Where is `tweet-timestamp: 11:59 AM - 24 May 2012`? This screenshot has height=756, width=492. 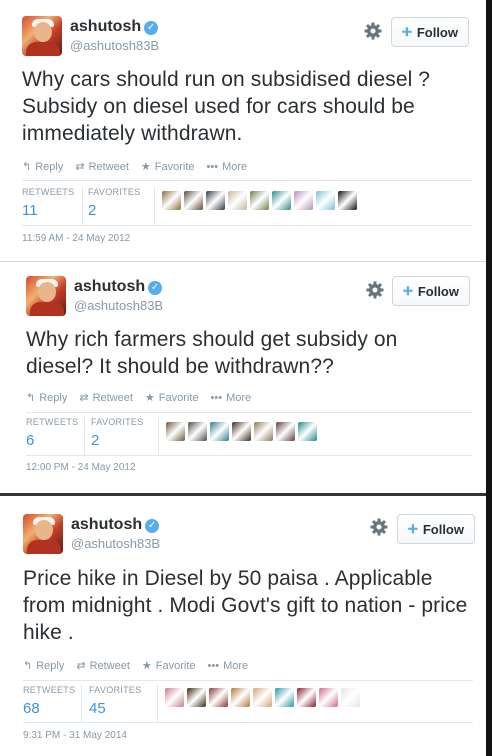
tweet-timestamp: 11:59 AM - 24 May 2012 is located at coordinates (76, 238).